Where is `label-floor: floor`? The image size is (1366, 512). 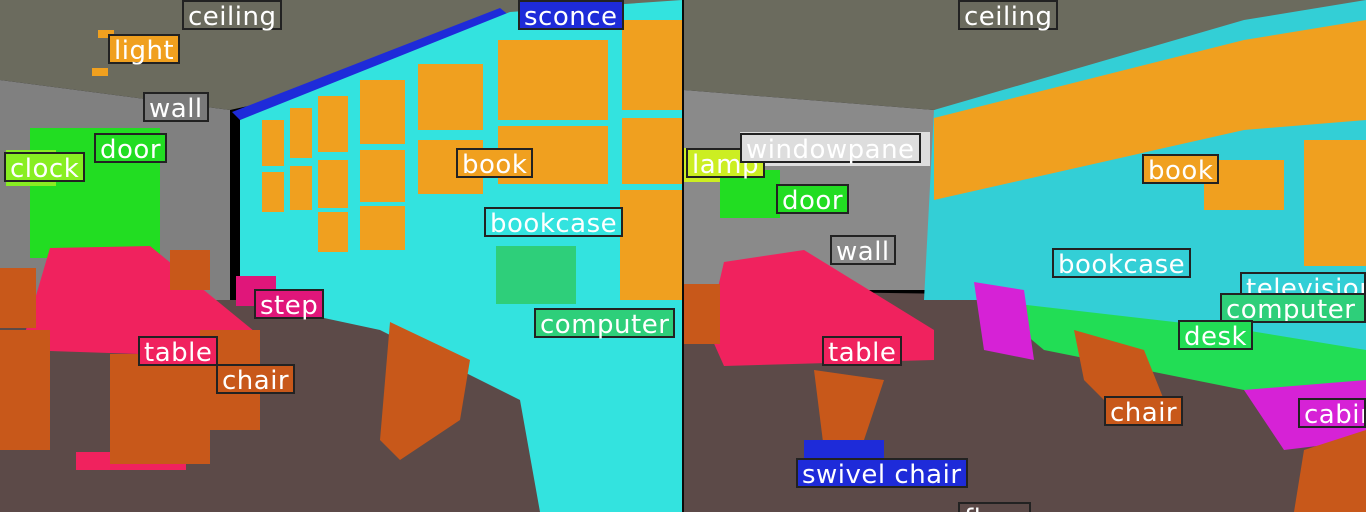
label-floor: floor is located at coordinates (995, 507).